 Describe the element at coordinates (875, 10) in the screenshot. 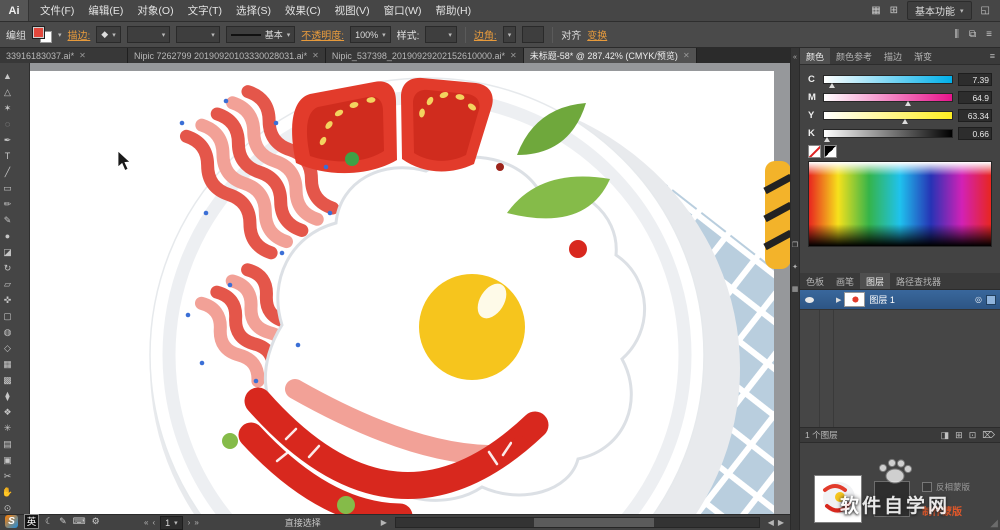

I see `arrange-documents-icon: ▦` at that location.